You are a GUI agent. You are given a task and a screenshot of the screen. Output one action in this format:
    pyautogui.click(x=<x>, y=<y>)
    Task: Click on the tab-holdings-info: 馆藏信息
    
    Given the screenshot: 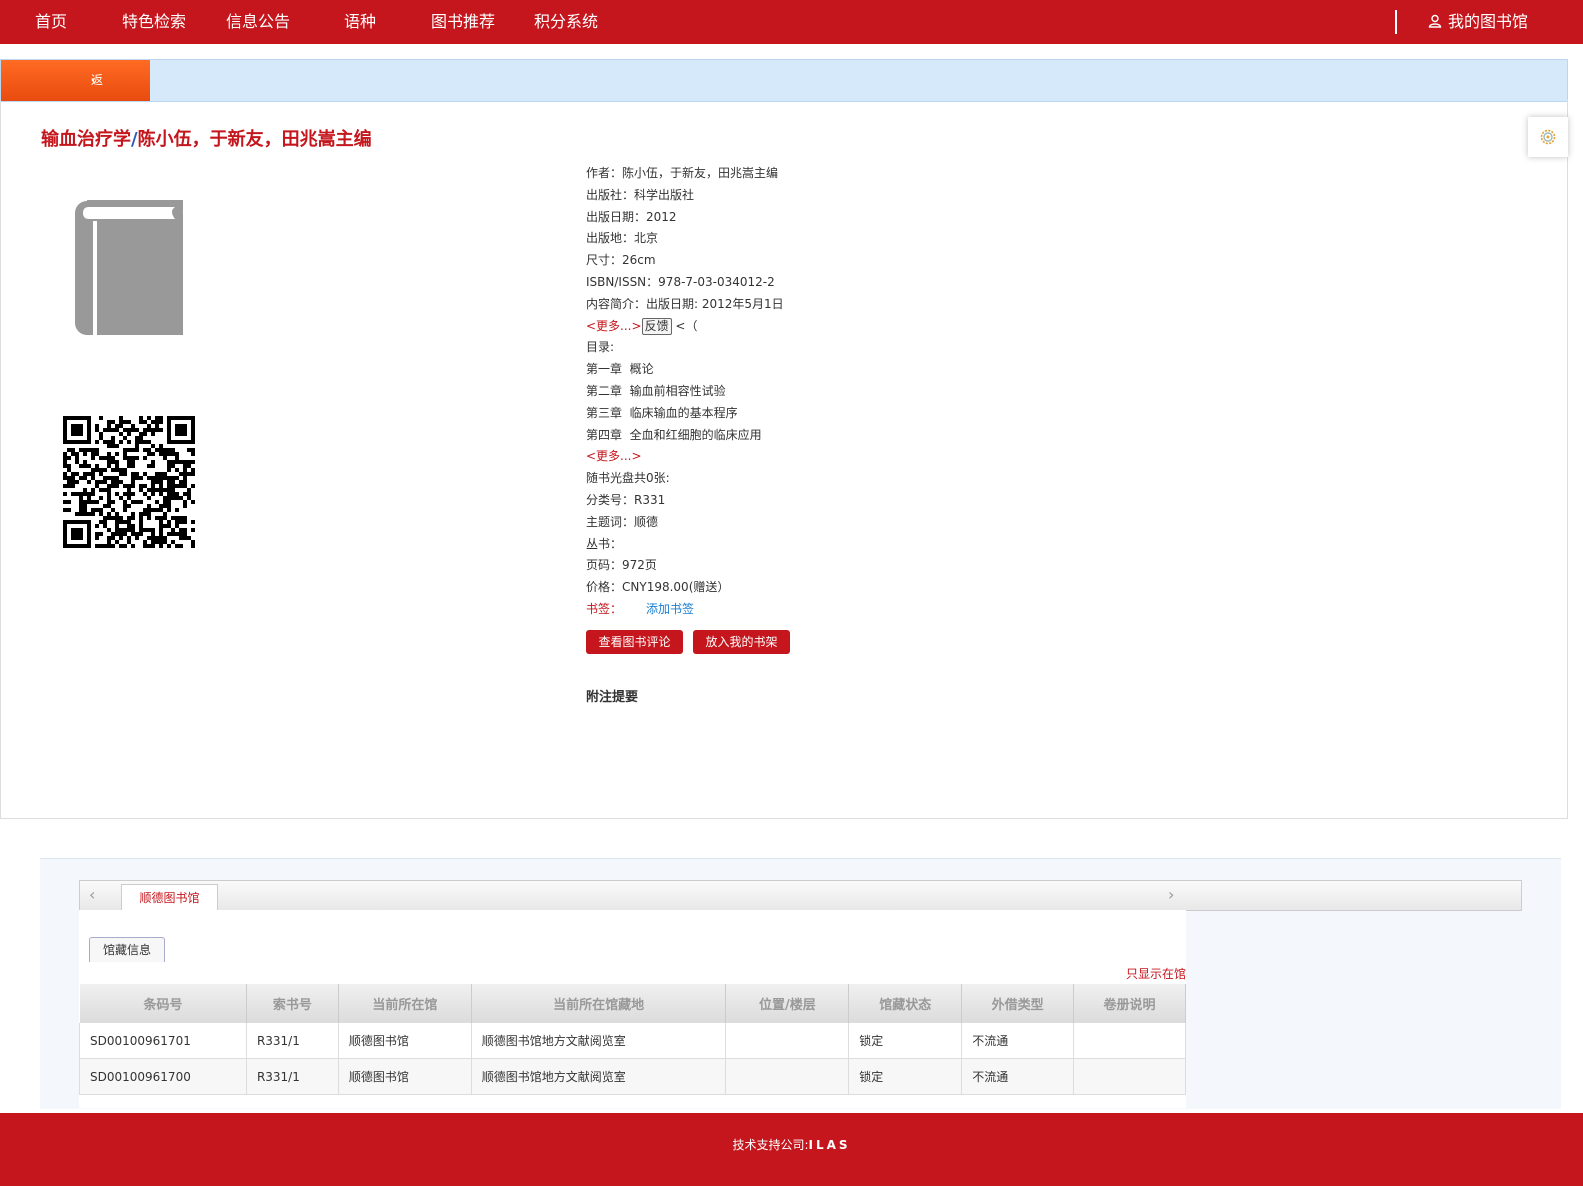 What is the action you would take?
    pyautogui.click(x=127, y=949)
    